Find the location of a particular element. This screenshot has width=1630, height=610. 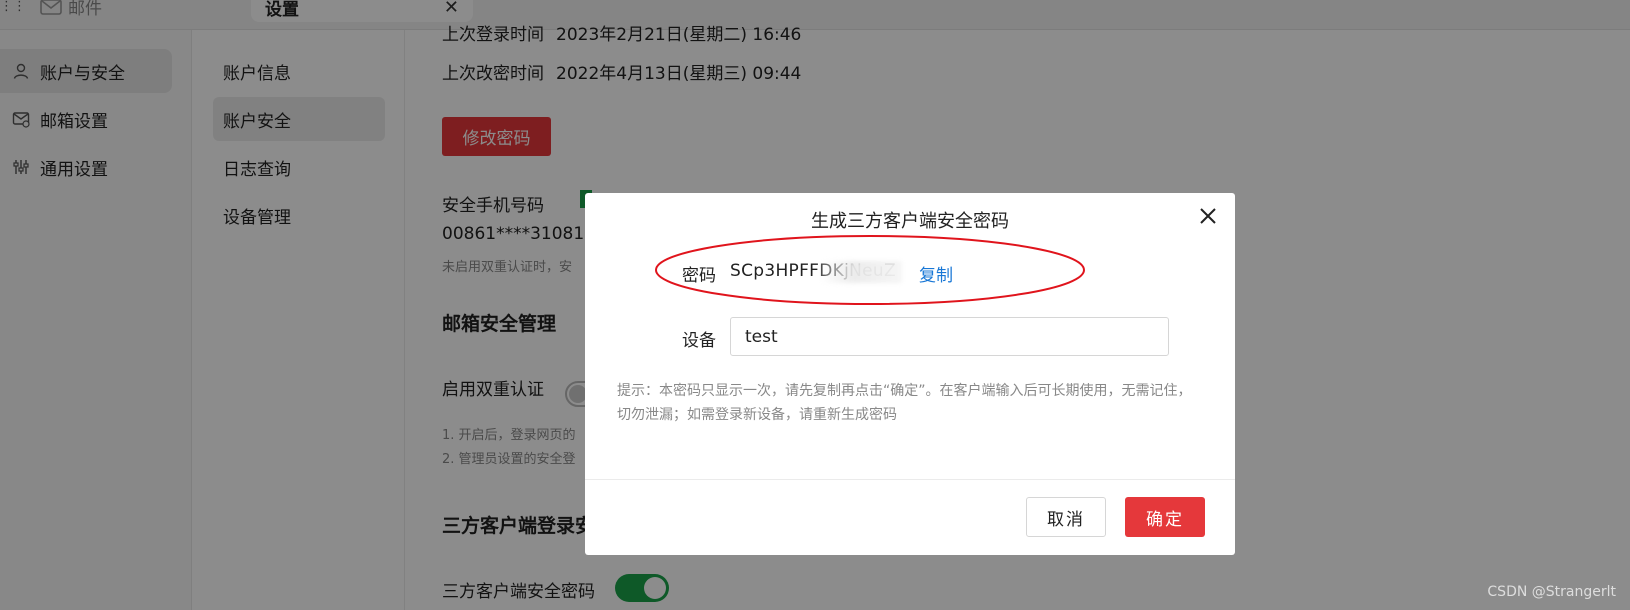

confirm-button: 确定 is located at coordinates (1165, 517).